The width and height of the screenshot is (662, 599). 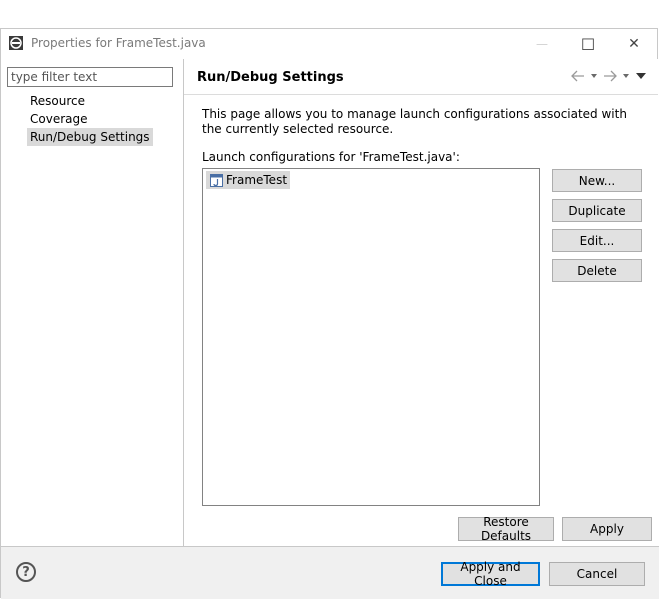 What do you see at coordinates (16, 43) in the screenshot?
I see `eclipse-app-icon` at bounding box center [16, 43].